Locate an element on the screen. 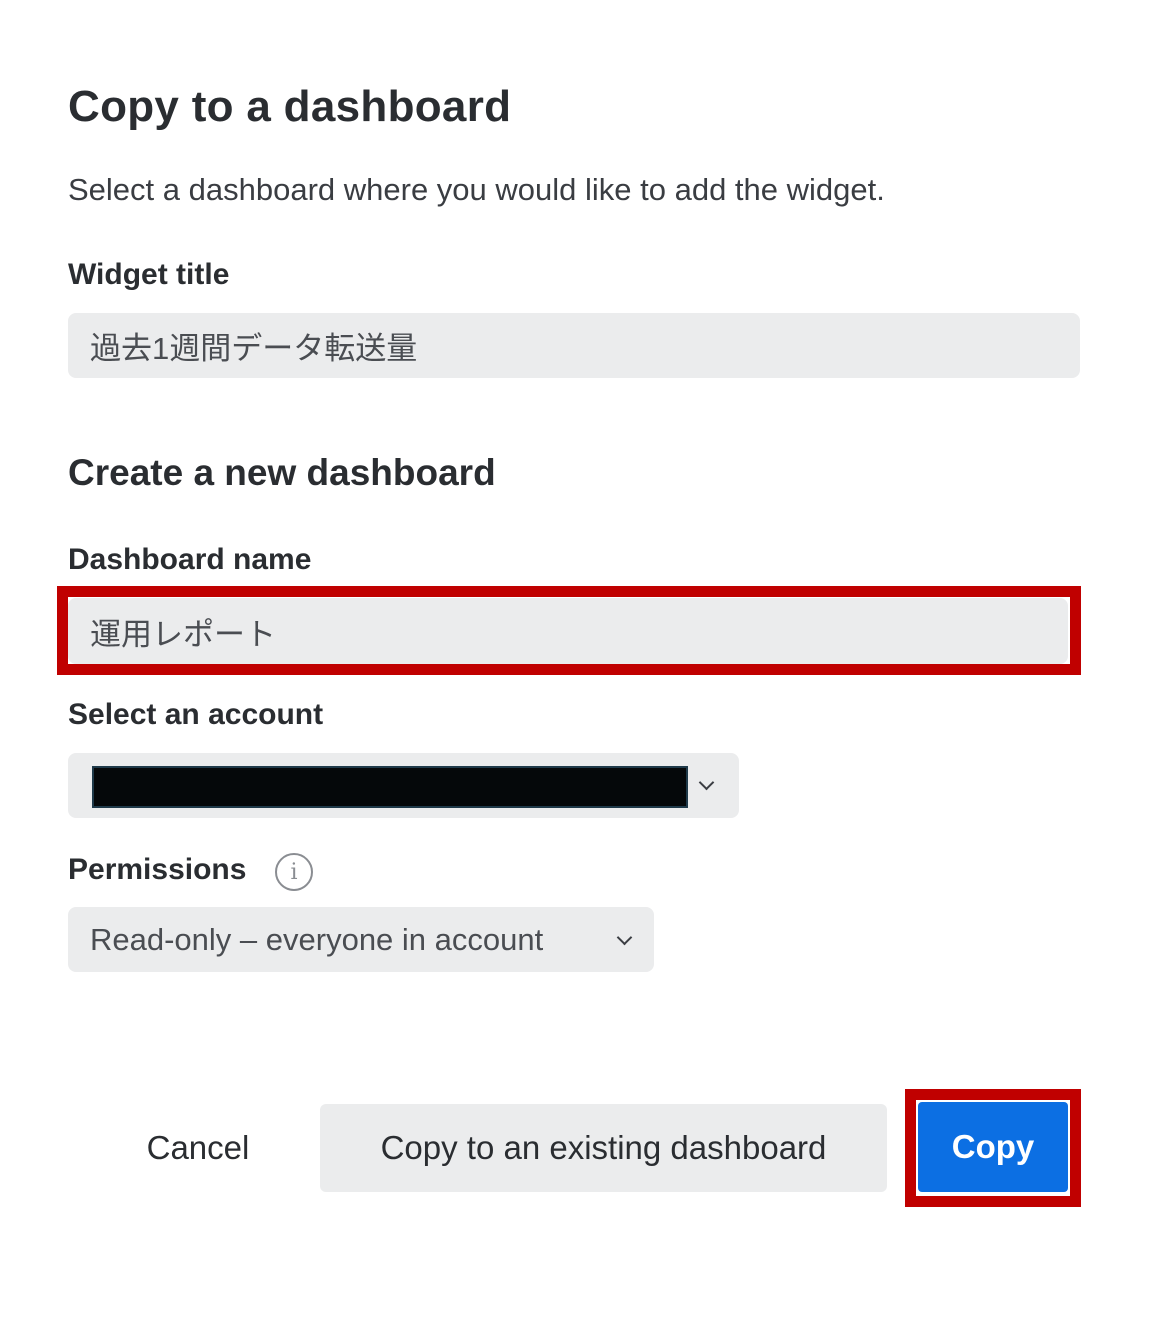 The width and height of the screenshot is (1159, 1344). dialog-title: Copy to a dashboard is located at coordinates (290, 106).